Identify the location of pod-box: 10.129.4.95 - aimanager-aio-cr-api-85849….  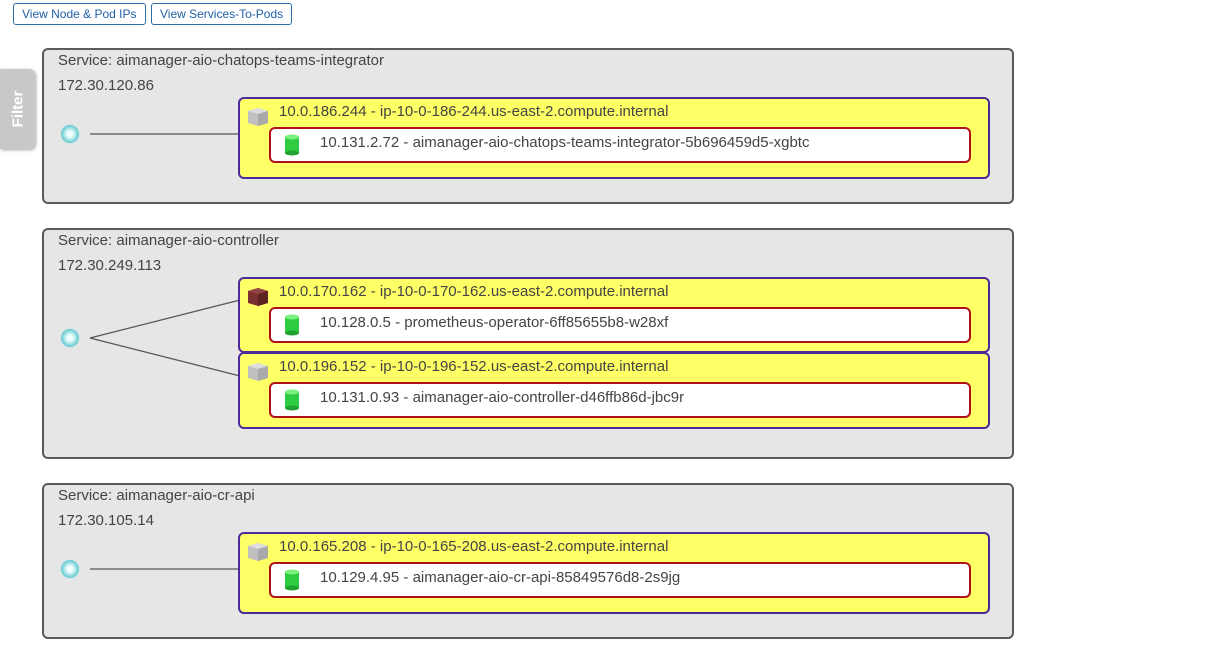
(620, 580).